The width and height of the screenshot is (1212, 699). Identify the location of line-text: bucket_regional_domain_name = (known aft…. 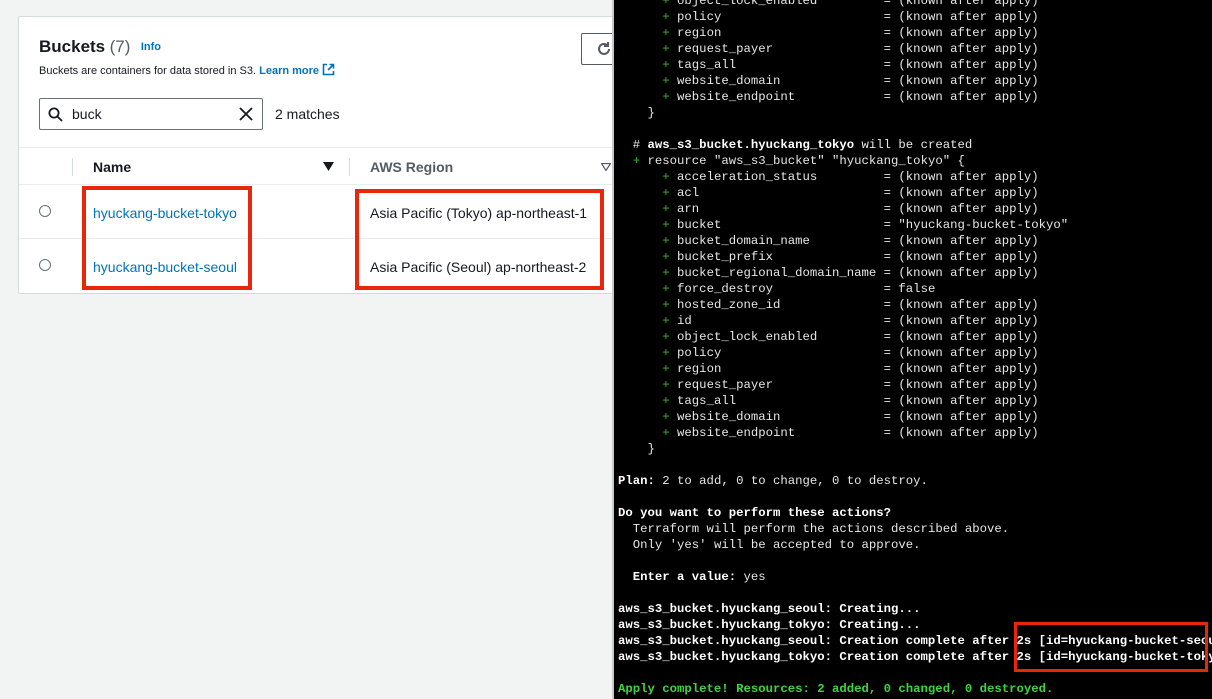
(858, 273).